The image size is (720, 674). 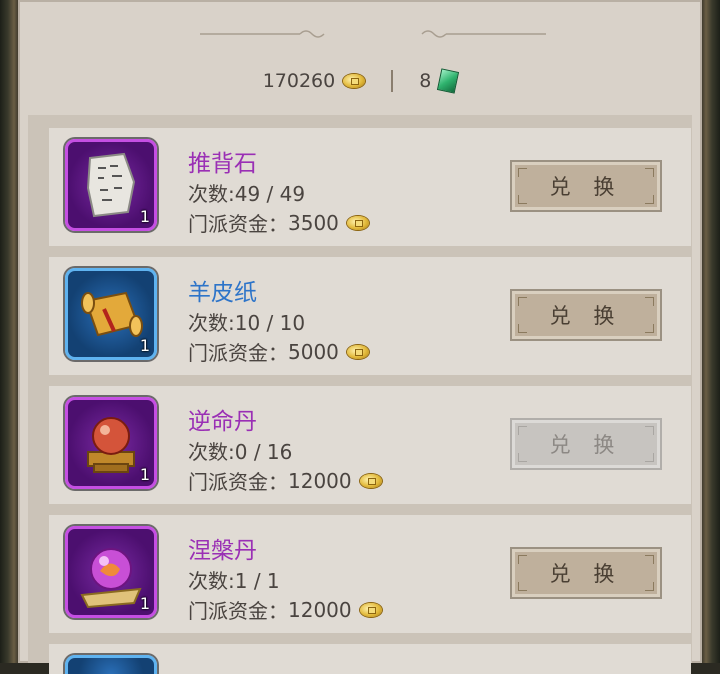 I want to click on item-name: 推背石, so click(x=222, y=164).